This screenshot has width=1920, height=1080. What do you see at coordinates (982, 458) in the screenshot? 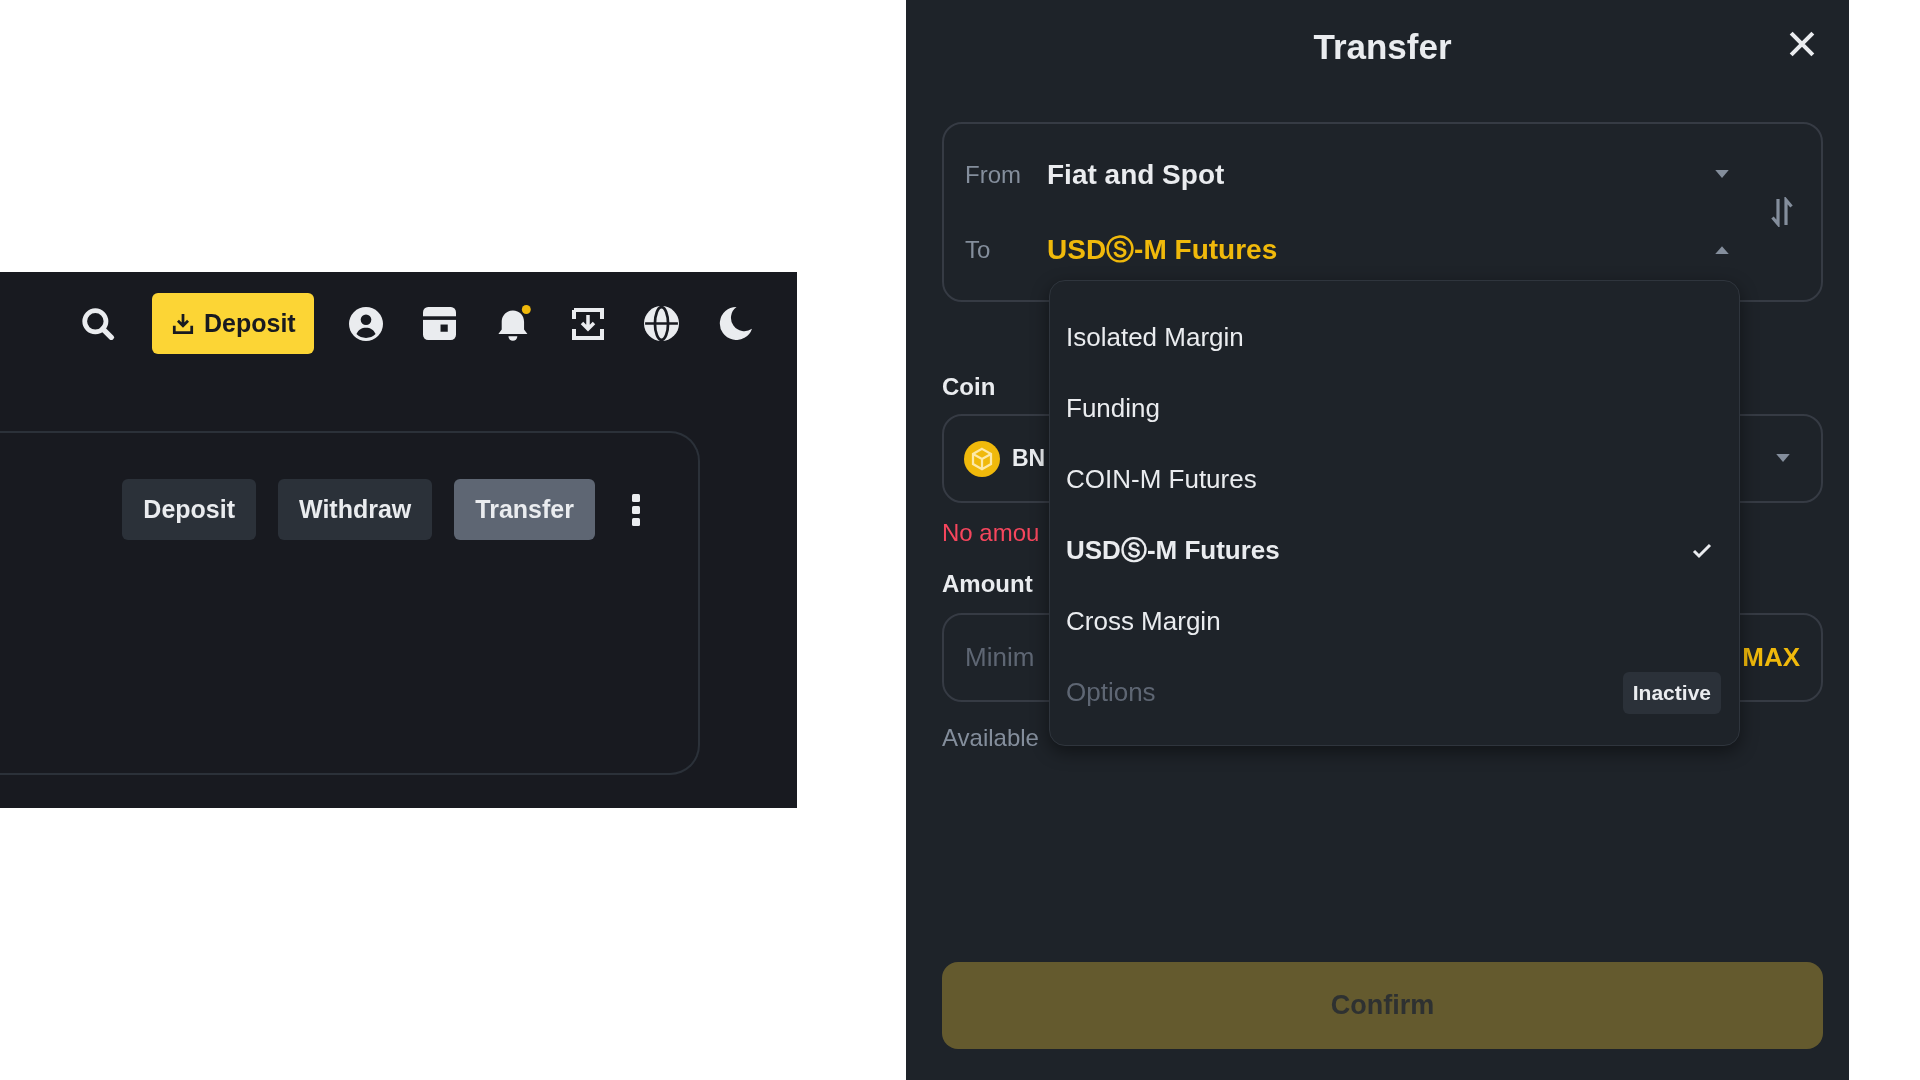
I see `coin-icon` at bounding box center [982, 458].